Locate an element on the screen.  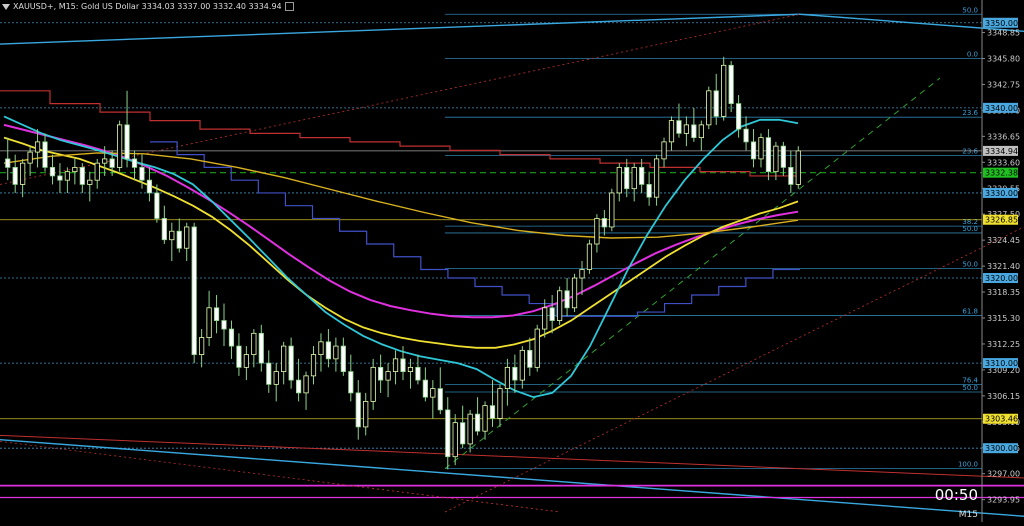
price-tag-label: 3350.00 is located at coordinates (1001, 23).